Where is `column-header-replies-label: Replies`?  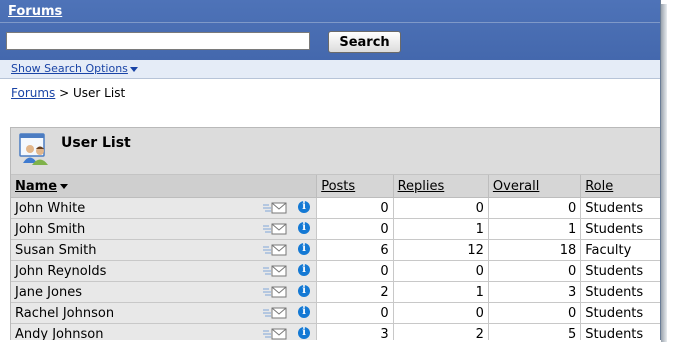 column-header-replies-label: Replies is located at coordinates (421, 186).